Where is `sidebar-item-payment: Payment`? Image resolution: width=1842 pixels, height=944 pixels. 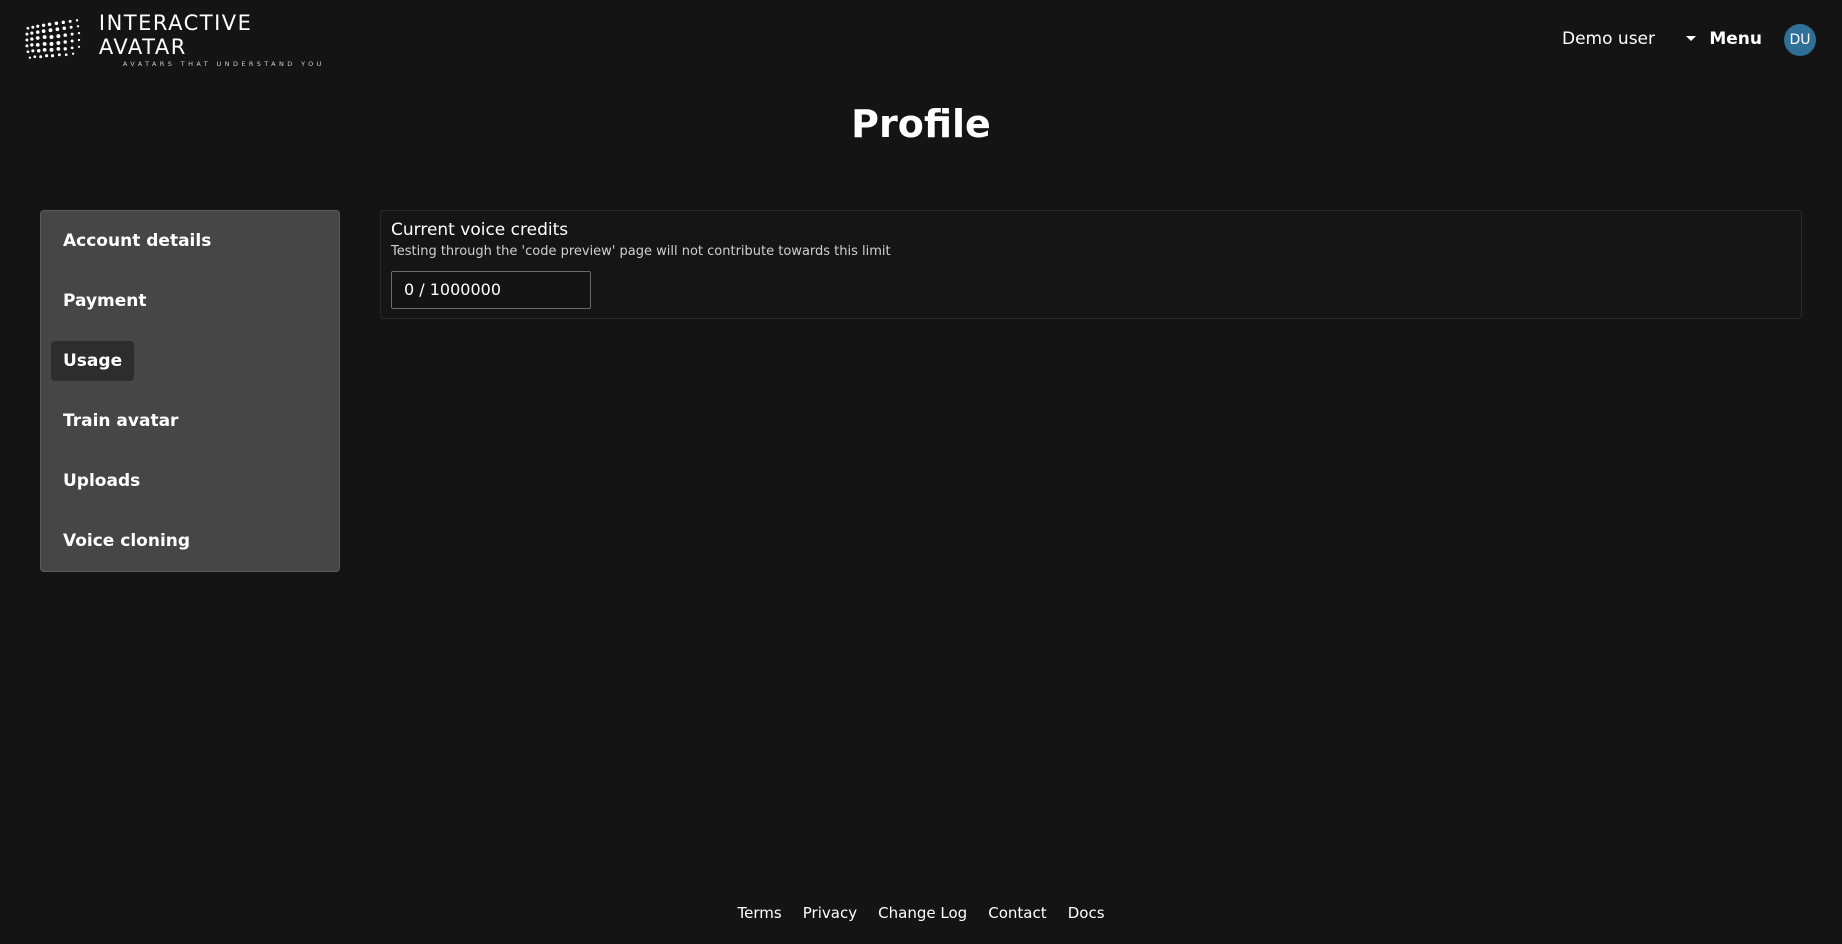 sidebar-item-payment: Payment is located at coordinates (105, 301).